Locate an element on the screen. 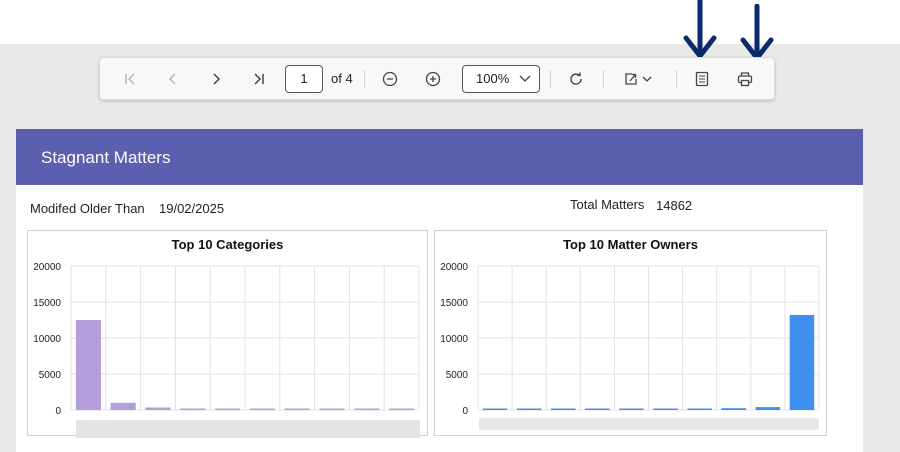 Image resolution: width=900 pixels, height=452 pixels. redacted-category-labels is located at coordinates (248, 429).